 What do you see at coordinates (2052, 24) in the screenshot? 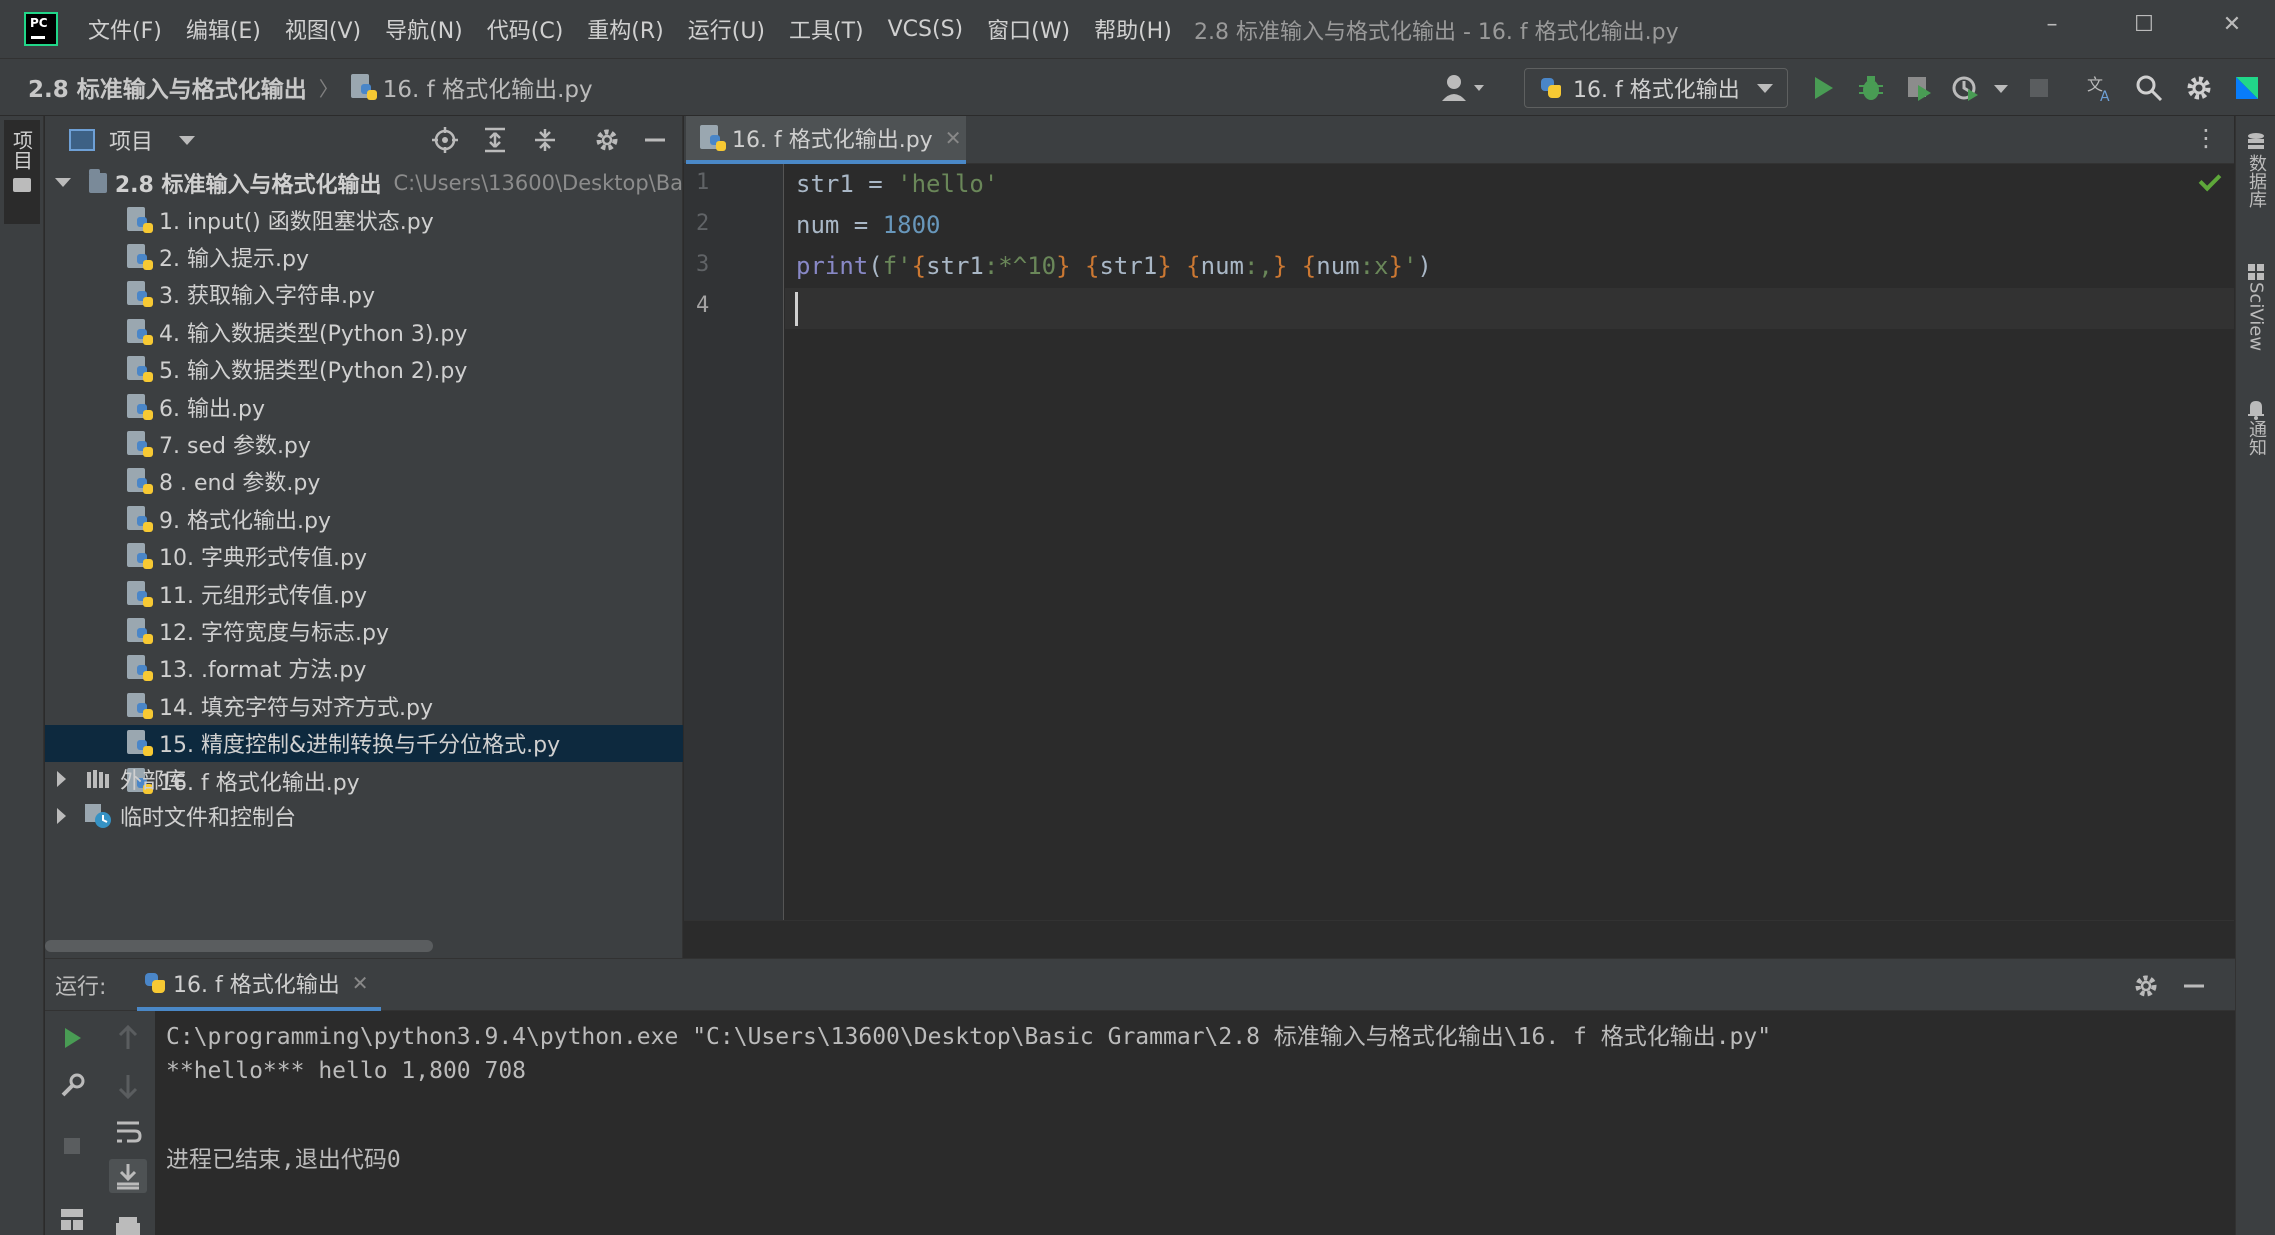
I see `minimize-icon: –` at bounding box center [2052, 24].